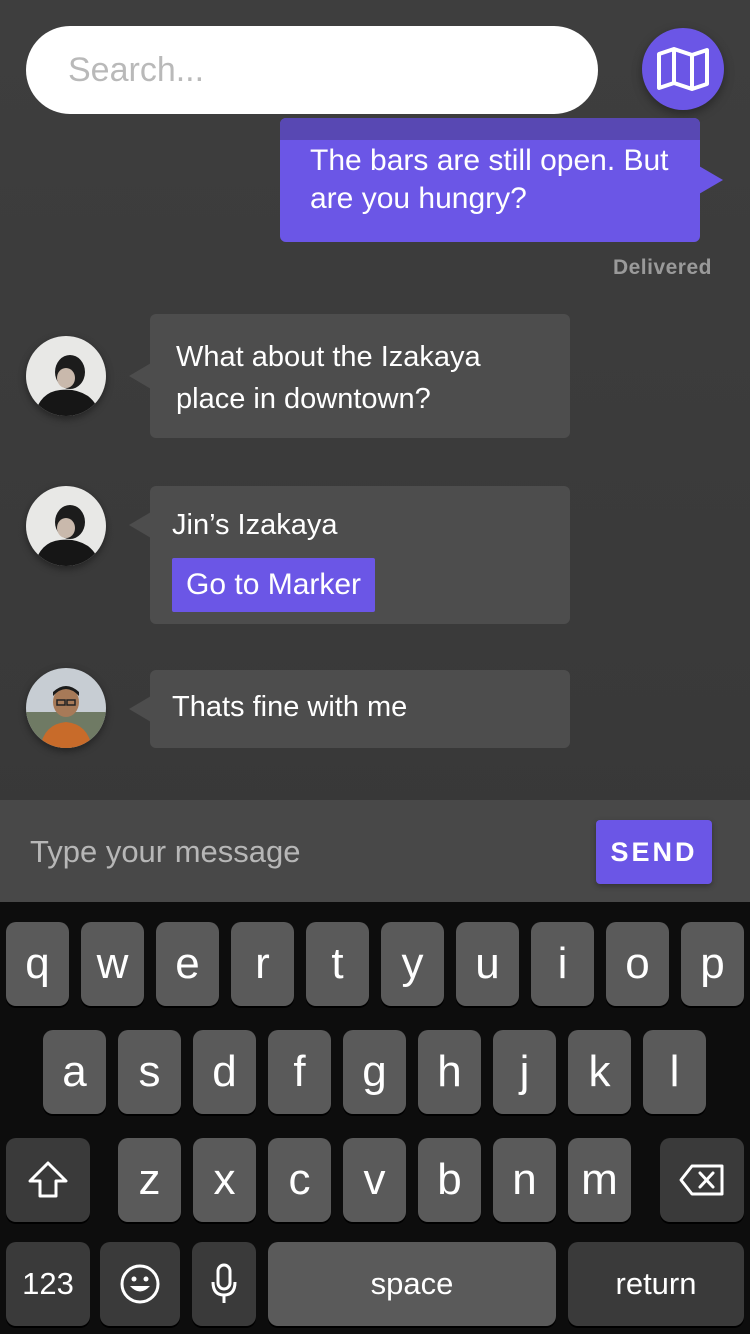 The height and width of the screenshot is (1334, 750). I want to click on delete-key, so click(702, 1180).